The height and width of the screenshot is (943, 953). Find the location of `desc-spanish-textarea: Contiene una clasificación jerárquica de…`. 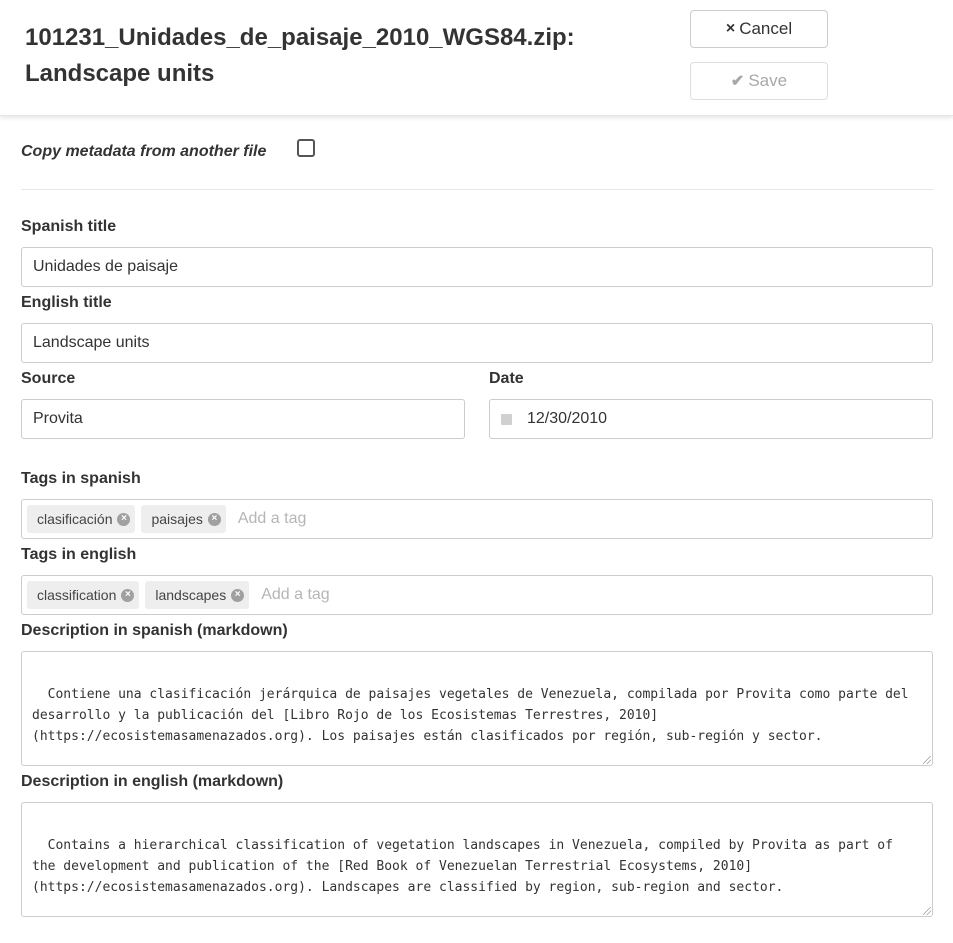

desc-spanish-textarea: Contiene una clasificación jerárquica de… is located at coordinates (477, 708).